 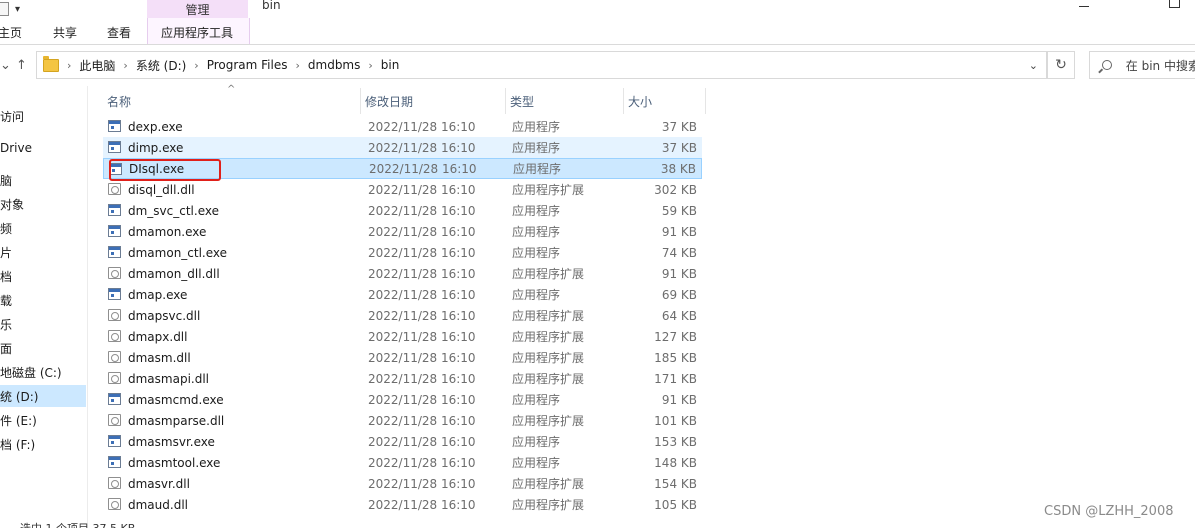 What do you see at coordinates (164, 315) in the screenshot?
I see `file-name: dmapsvc.dll` at bounding box center [164, 315].